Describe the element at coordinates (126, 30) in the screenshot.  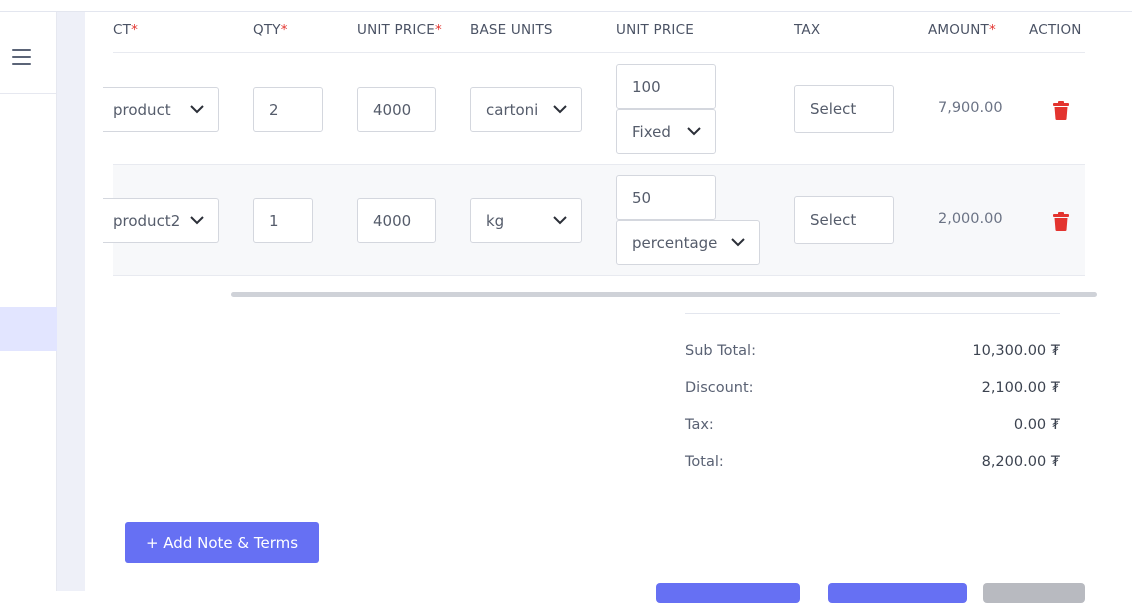
I see `header-product: CT*` at that location.